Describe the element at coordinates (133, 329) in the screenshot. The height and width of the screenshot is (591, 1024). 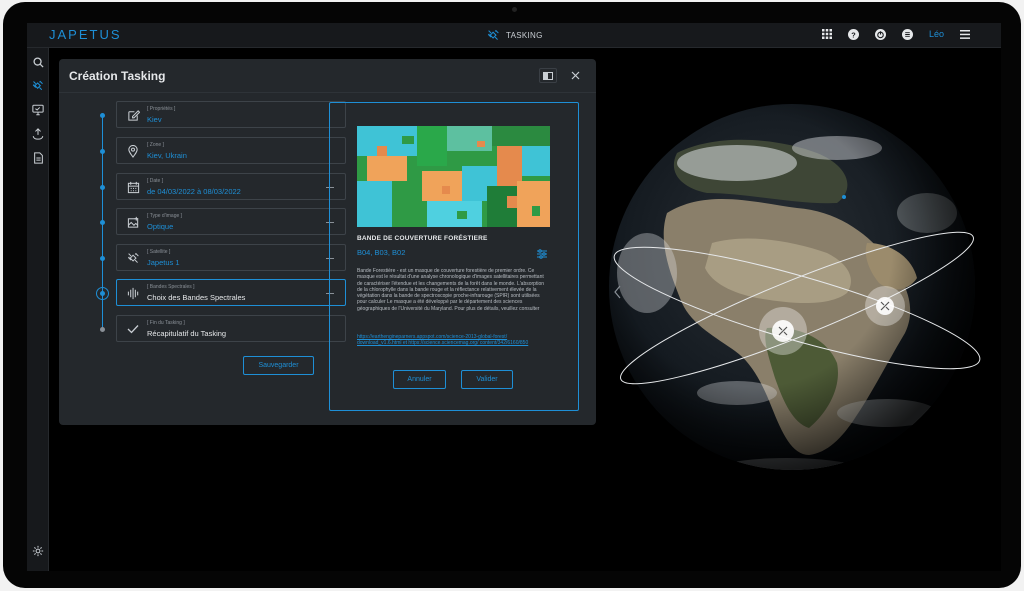
I see `check-icon` at that location.